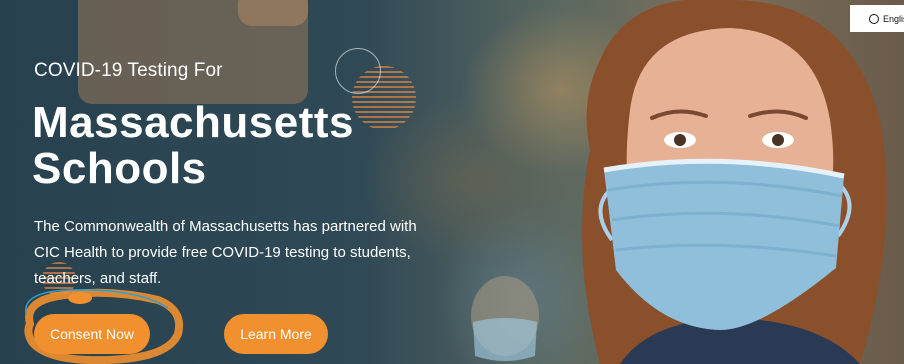 This screenshot has height=364, width=904. Describe the element at coordinates (119, 168) in the screenshot. I see `hero-title-line: Schools` at that location.